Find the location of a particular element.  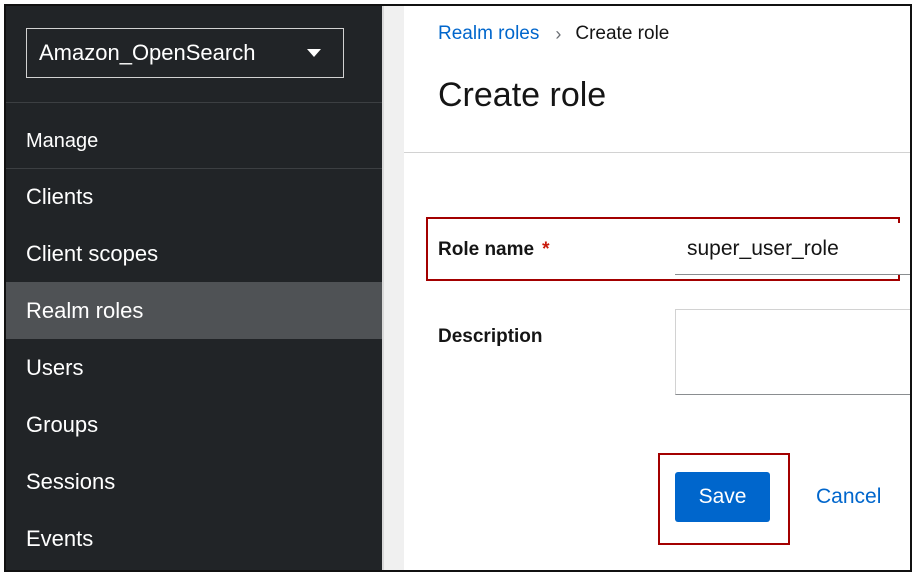

sidebar-item-events: Events is located at coordinates (194, 538).